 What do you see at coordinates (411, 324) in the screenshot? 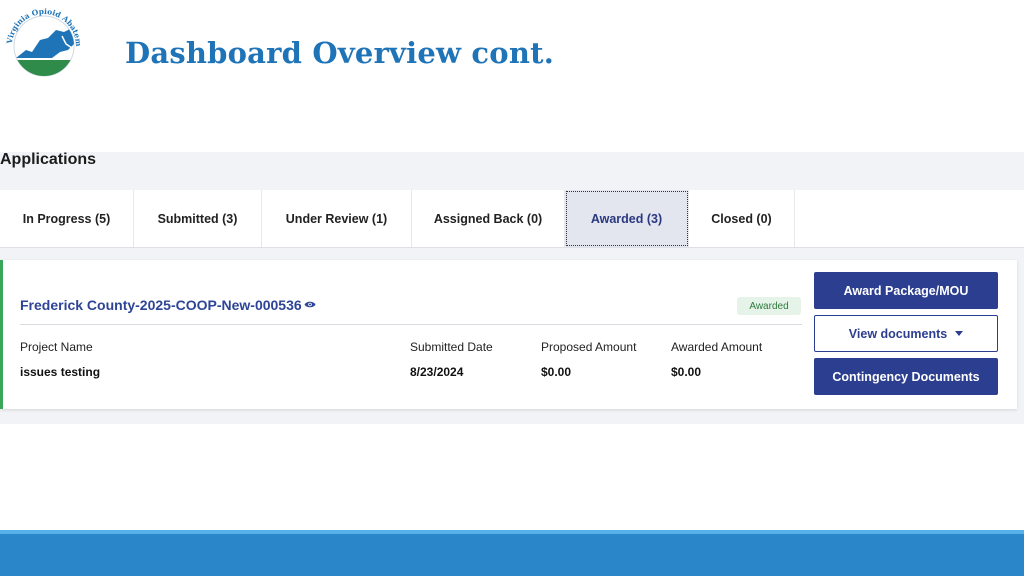
I see `card-divider` at bounding box center [411, 324].